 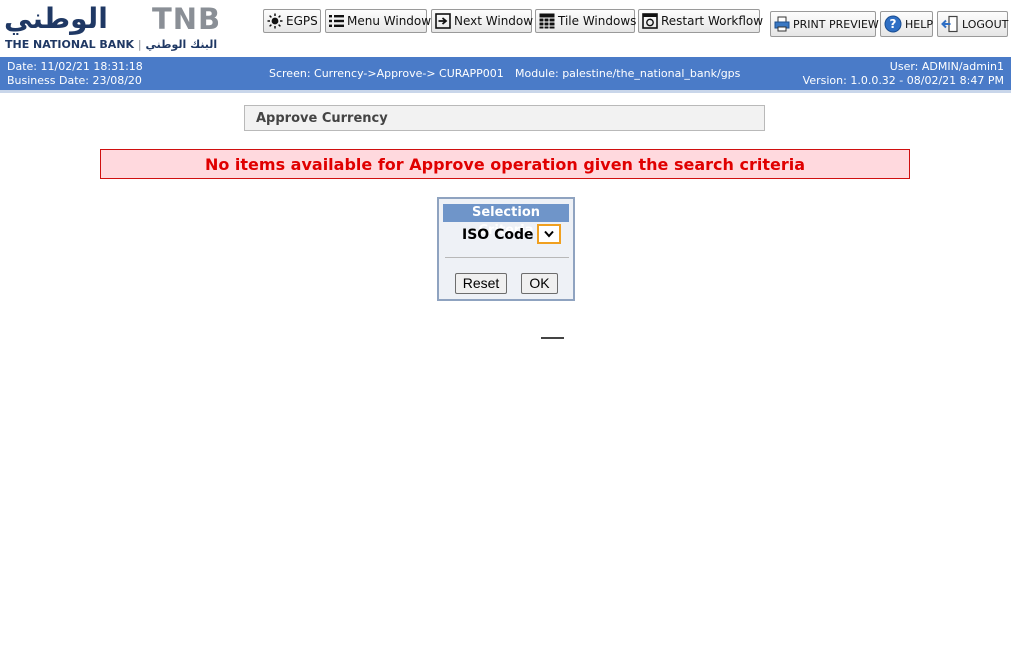 I want to click on ok-button: OK, so click(x=539, y=283).